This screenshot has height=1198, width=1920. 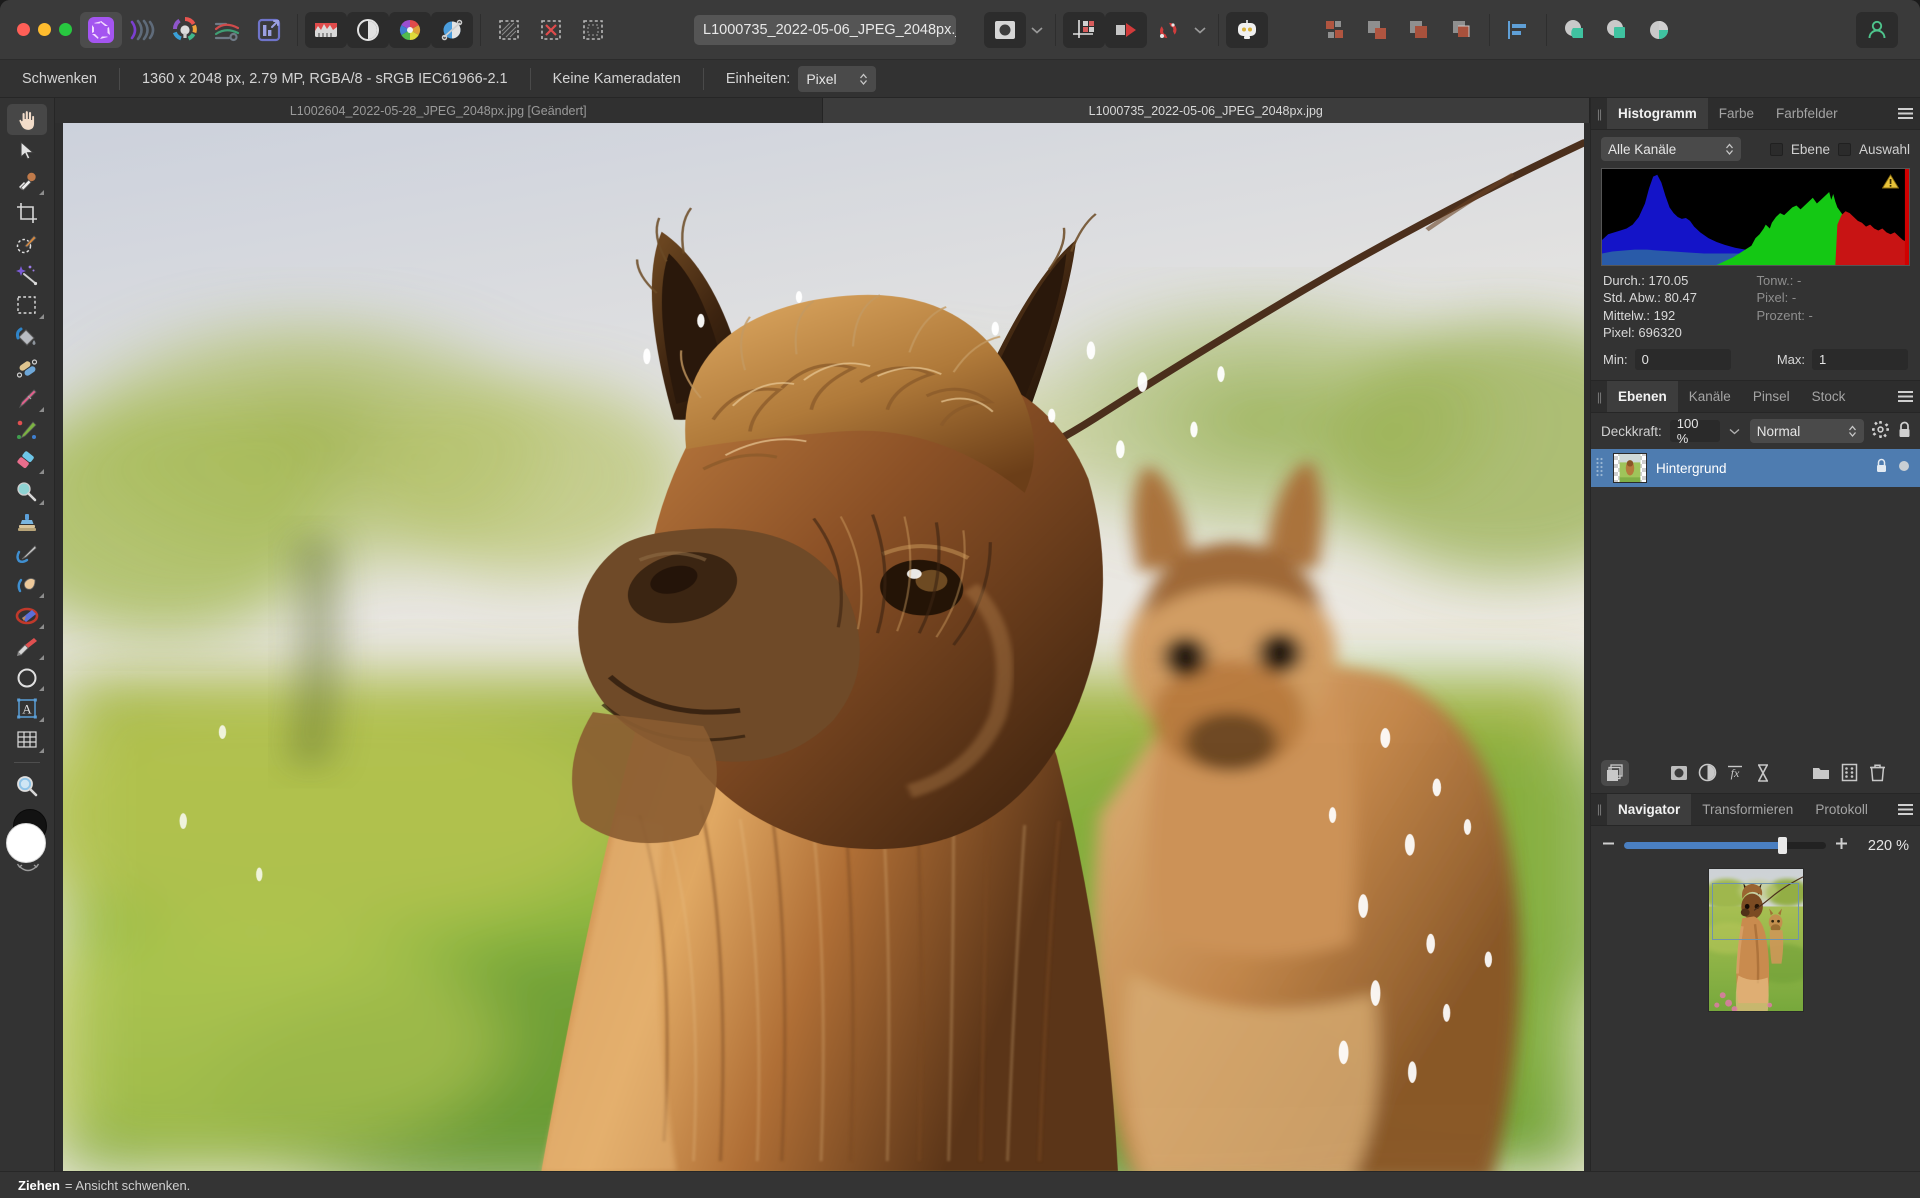 I want to click on zoom-slider, so click(x=1725, y=846).